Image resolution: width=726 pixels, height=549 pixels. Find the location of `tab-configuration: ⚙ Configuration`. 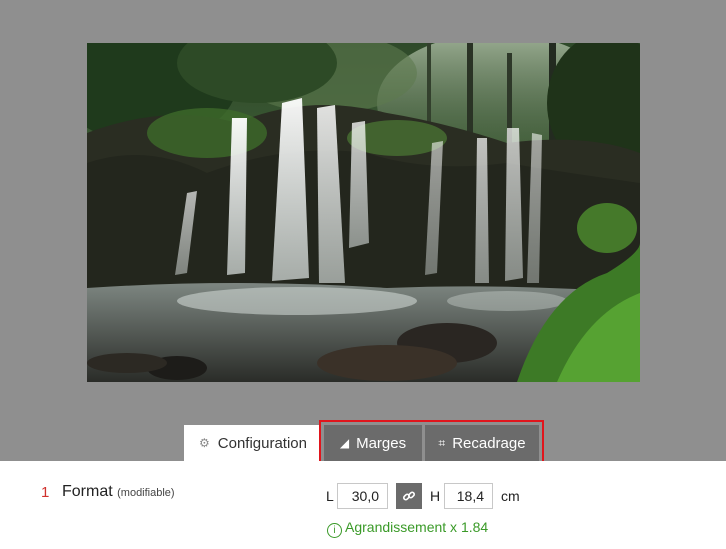

tab-configuration: ⚙ Configuration is located at coordinates (252, 443).